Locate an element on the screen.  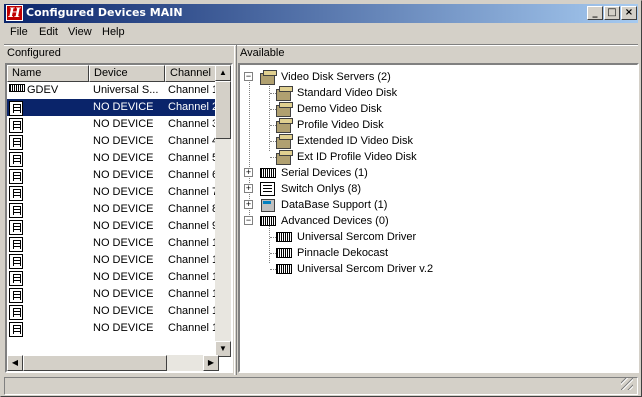
scroll-up-button: ▲ is located at coordinates (223, 73).